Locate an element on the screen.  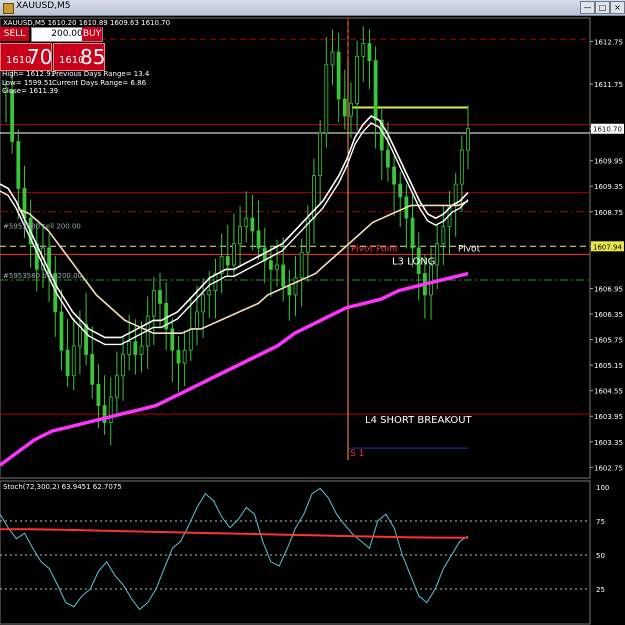
stoch-axis-label: 50 is located at coordinates (600, 556).